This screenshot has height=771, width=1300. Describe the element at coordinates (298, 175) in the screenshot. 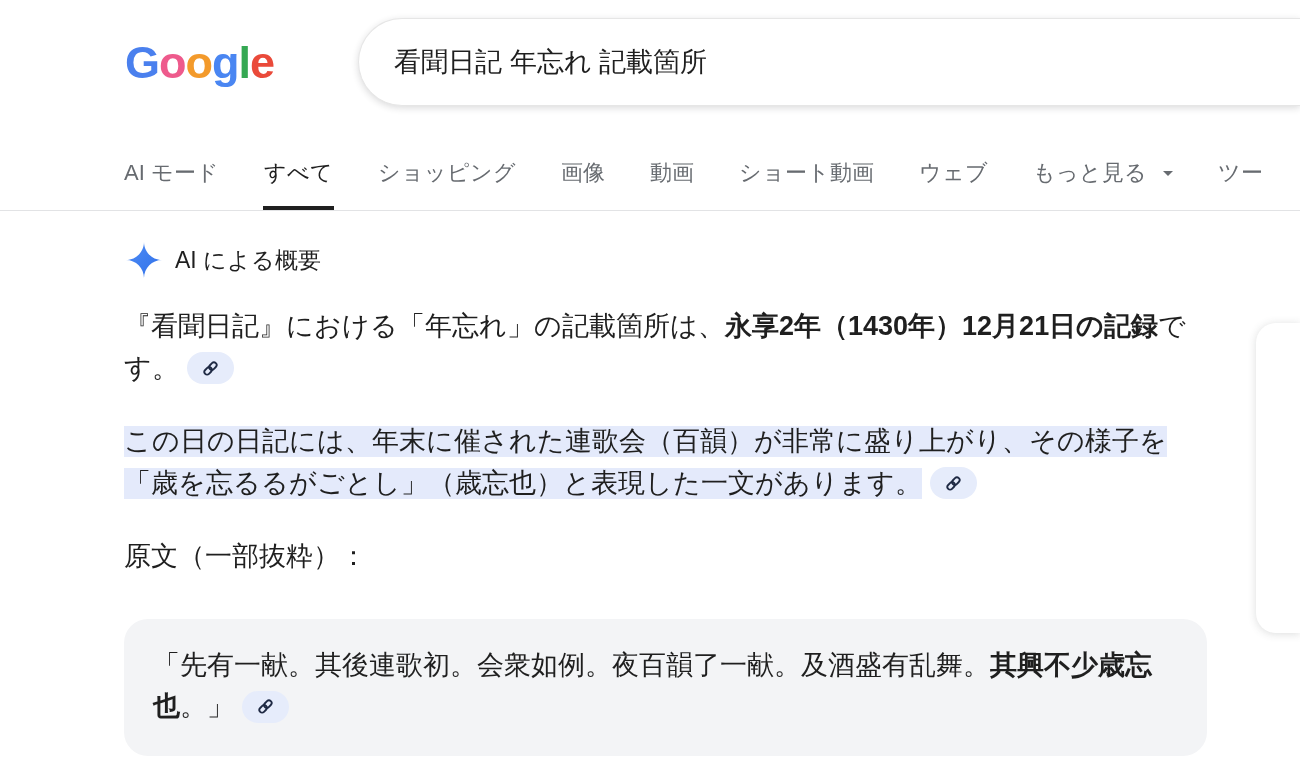

I see `tab: すべて` at that location.